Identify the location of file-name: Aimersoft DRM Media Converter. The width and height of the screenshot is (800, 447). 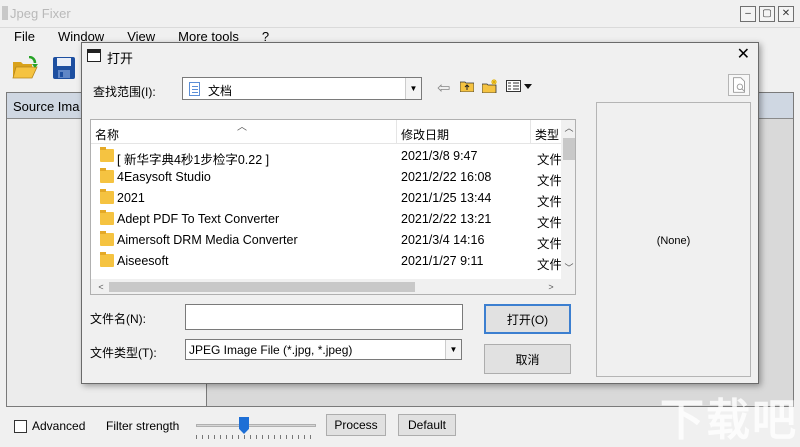
(207, 240).